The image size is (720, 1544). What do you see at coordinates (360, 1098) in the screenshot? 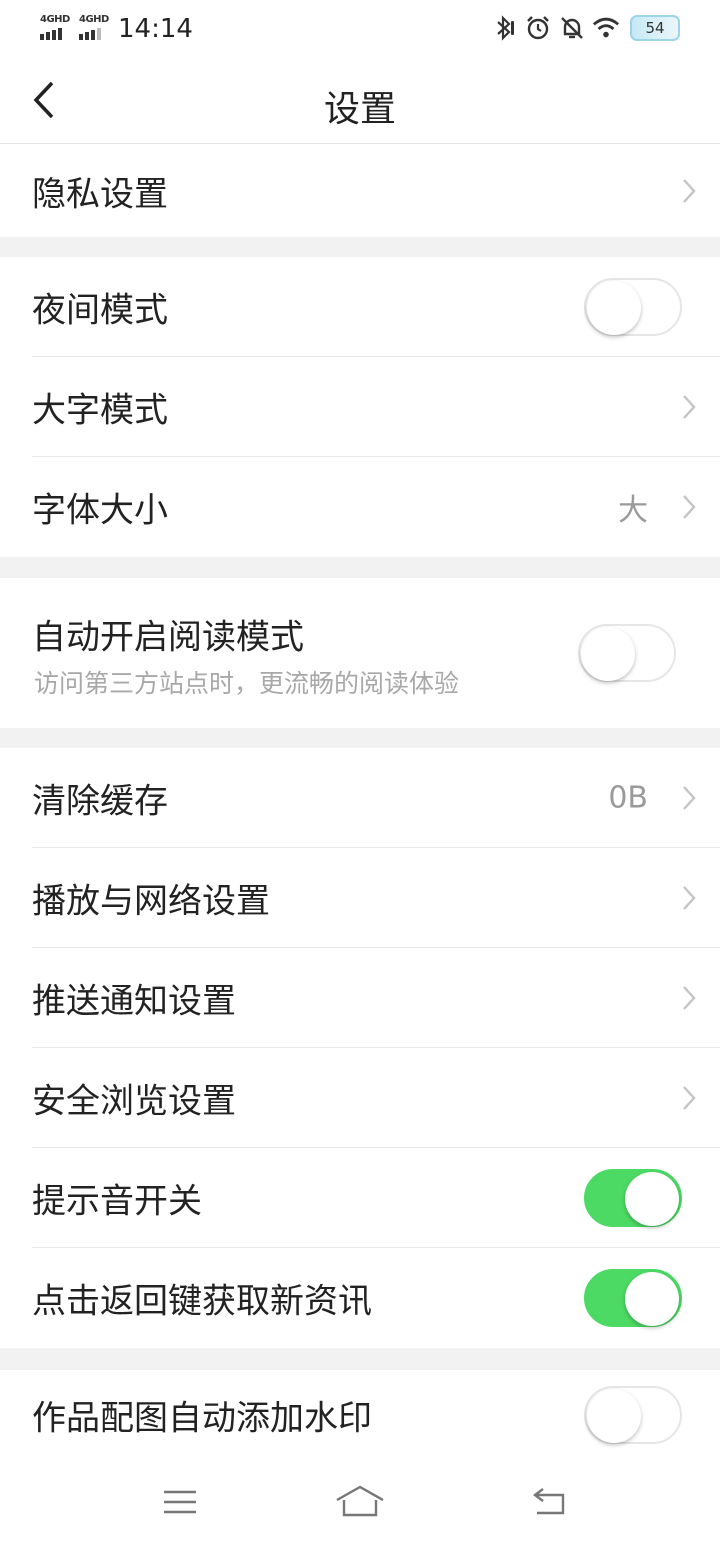
I see `safe-browse-row: 安全浏览设置` at bounding box center [360, 1098].